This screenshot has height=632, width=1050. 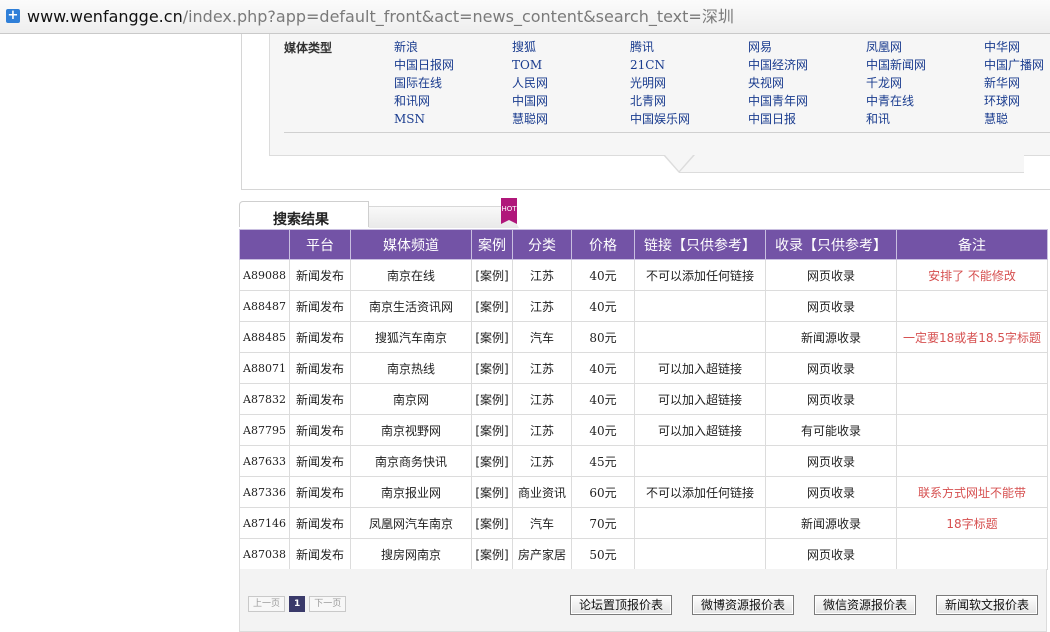 I want to click on media-type-link: 中国日报网, so click(x=449, y=65).